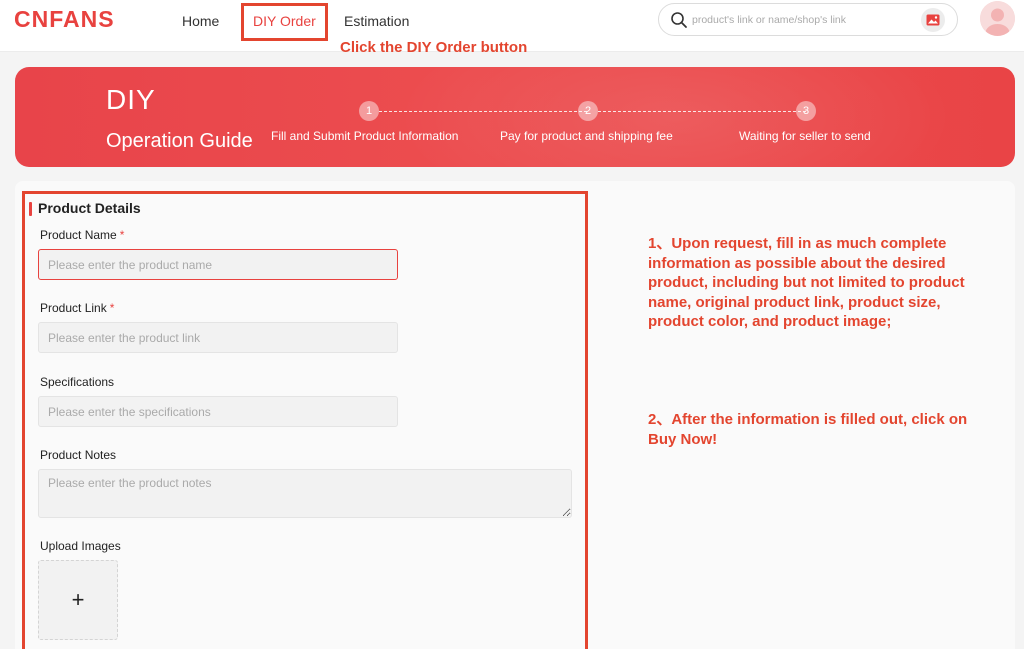 The height and width of the screenshot is (649, 1024). Describe the element at coordinates (369, 111) in the screenshot. I see `step-1-circle: 1` at that location.